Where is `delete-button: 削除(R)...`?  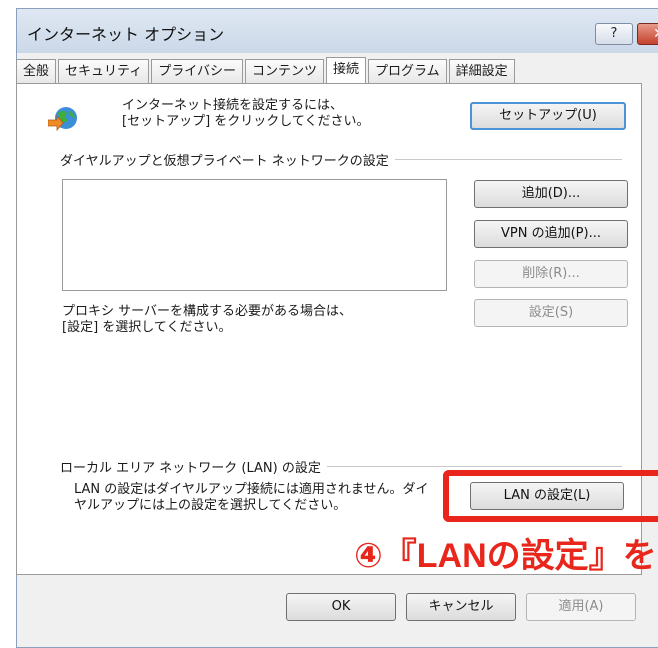 delete-button: 削除(R)... is located at coordinates (551, 274).